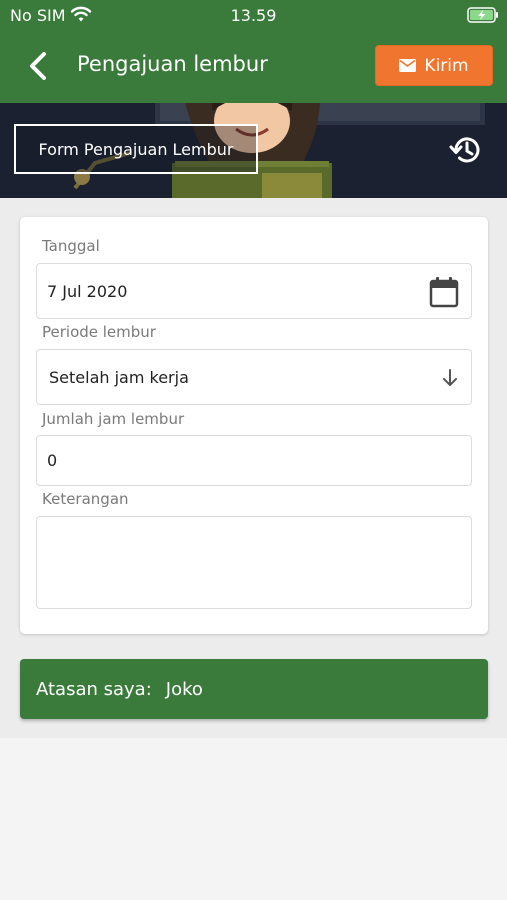  I want to click on send-button-label: Kirim, so click(446, 65).